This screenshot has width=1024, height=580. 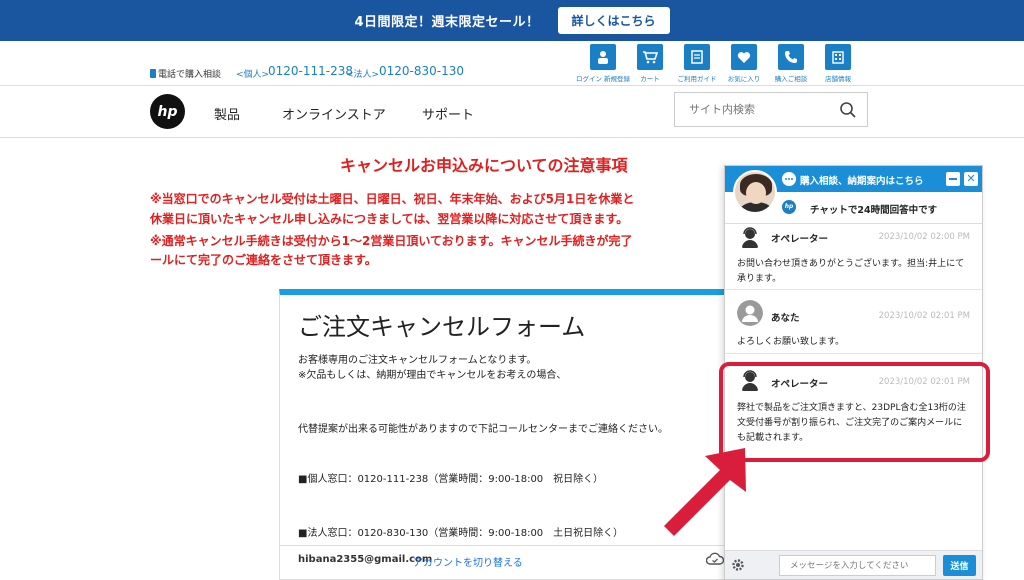 I want to click on form-text: ※欠品もしくは、納期が理由でキャンセルをお考えの場合、, so click(x=432, y=375).